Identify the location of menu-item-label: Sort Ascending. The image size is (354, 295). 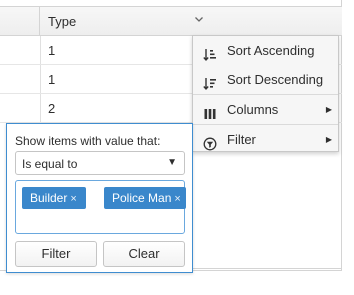
(271, 50).